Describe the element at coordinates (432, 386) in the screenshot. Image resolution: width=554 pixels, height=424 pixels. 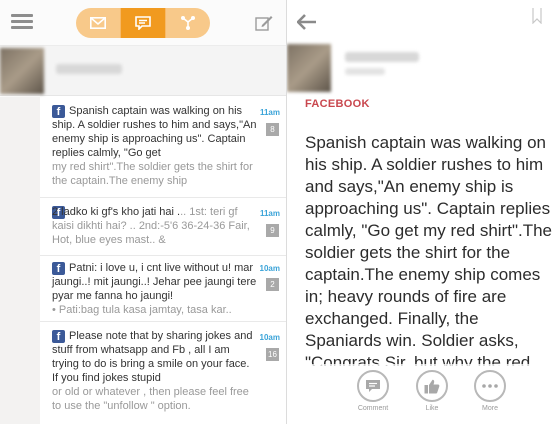
I see `like-thumb-icon` at that location.